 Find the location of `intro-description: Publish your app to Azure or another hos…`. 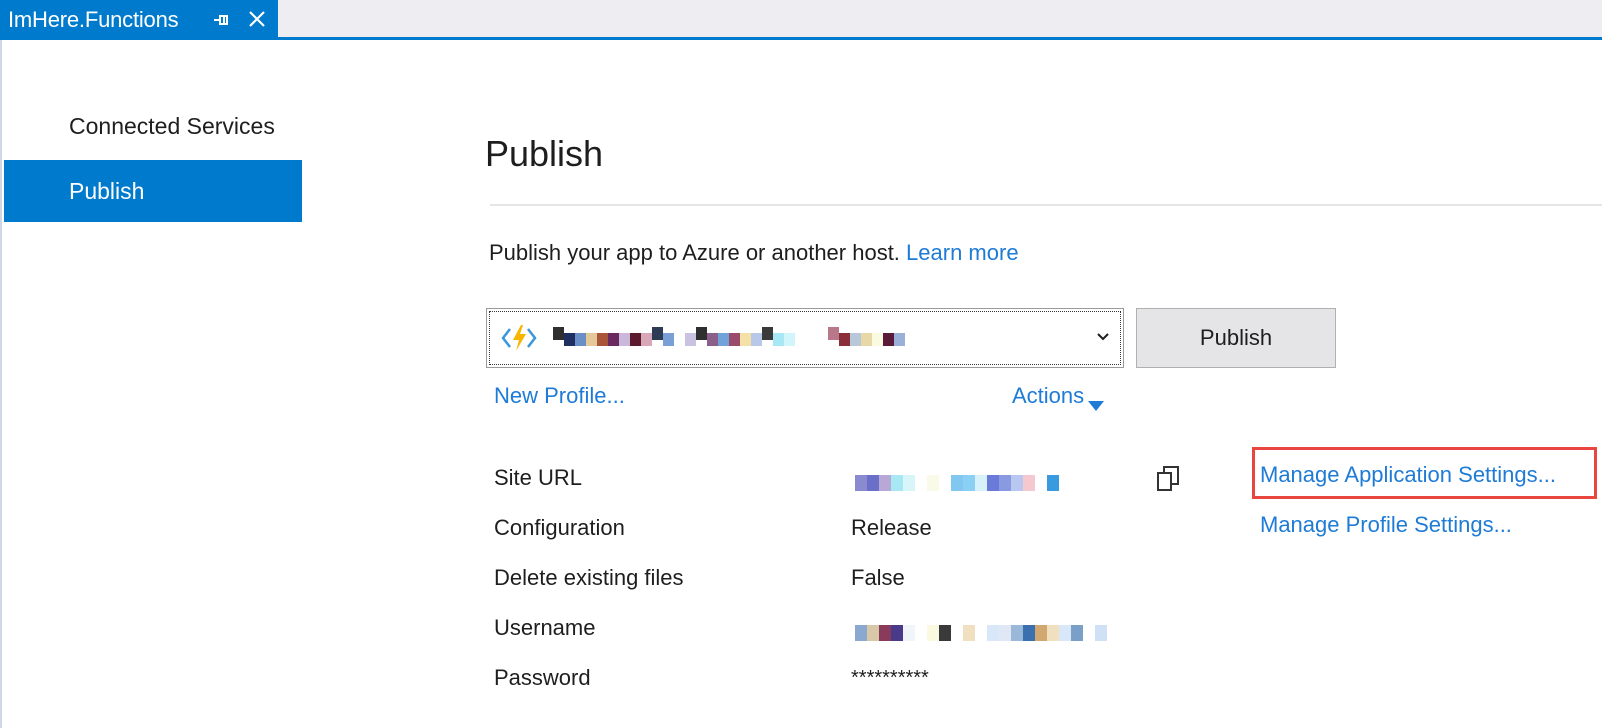

intro-description: Publish your app to Azure or another hos… is located at coordinates (694, 252).